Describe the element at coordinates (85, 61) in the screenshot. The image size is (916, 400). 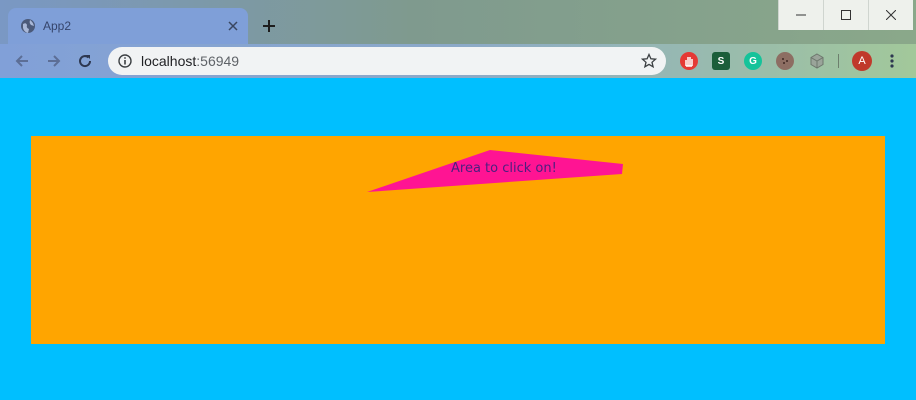
I see `reload-icon` at that location.